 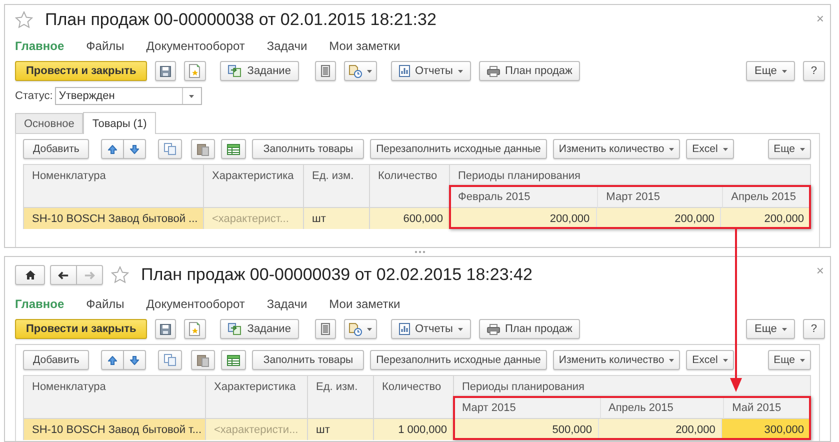 I want to click on column-header: Характеристика, so click(x=256, y=397).